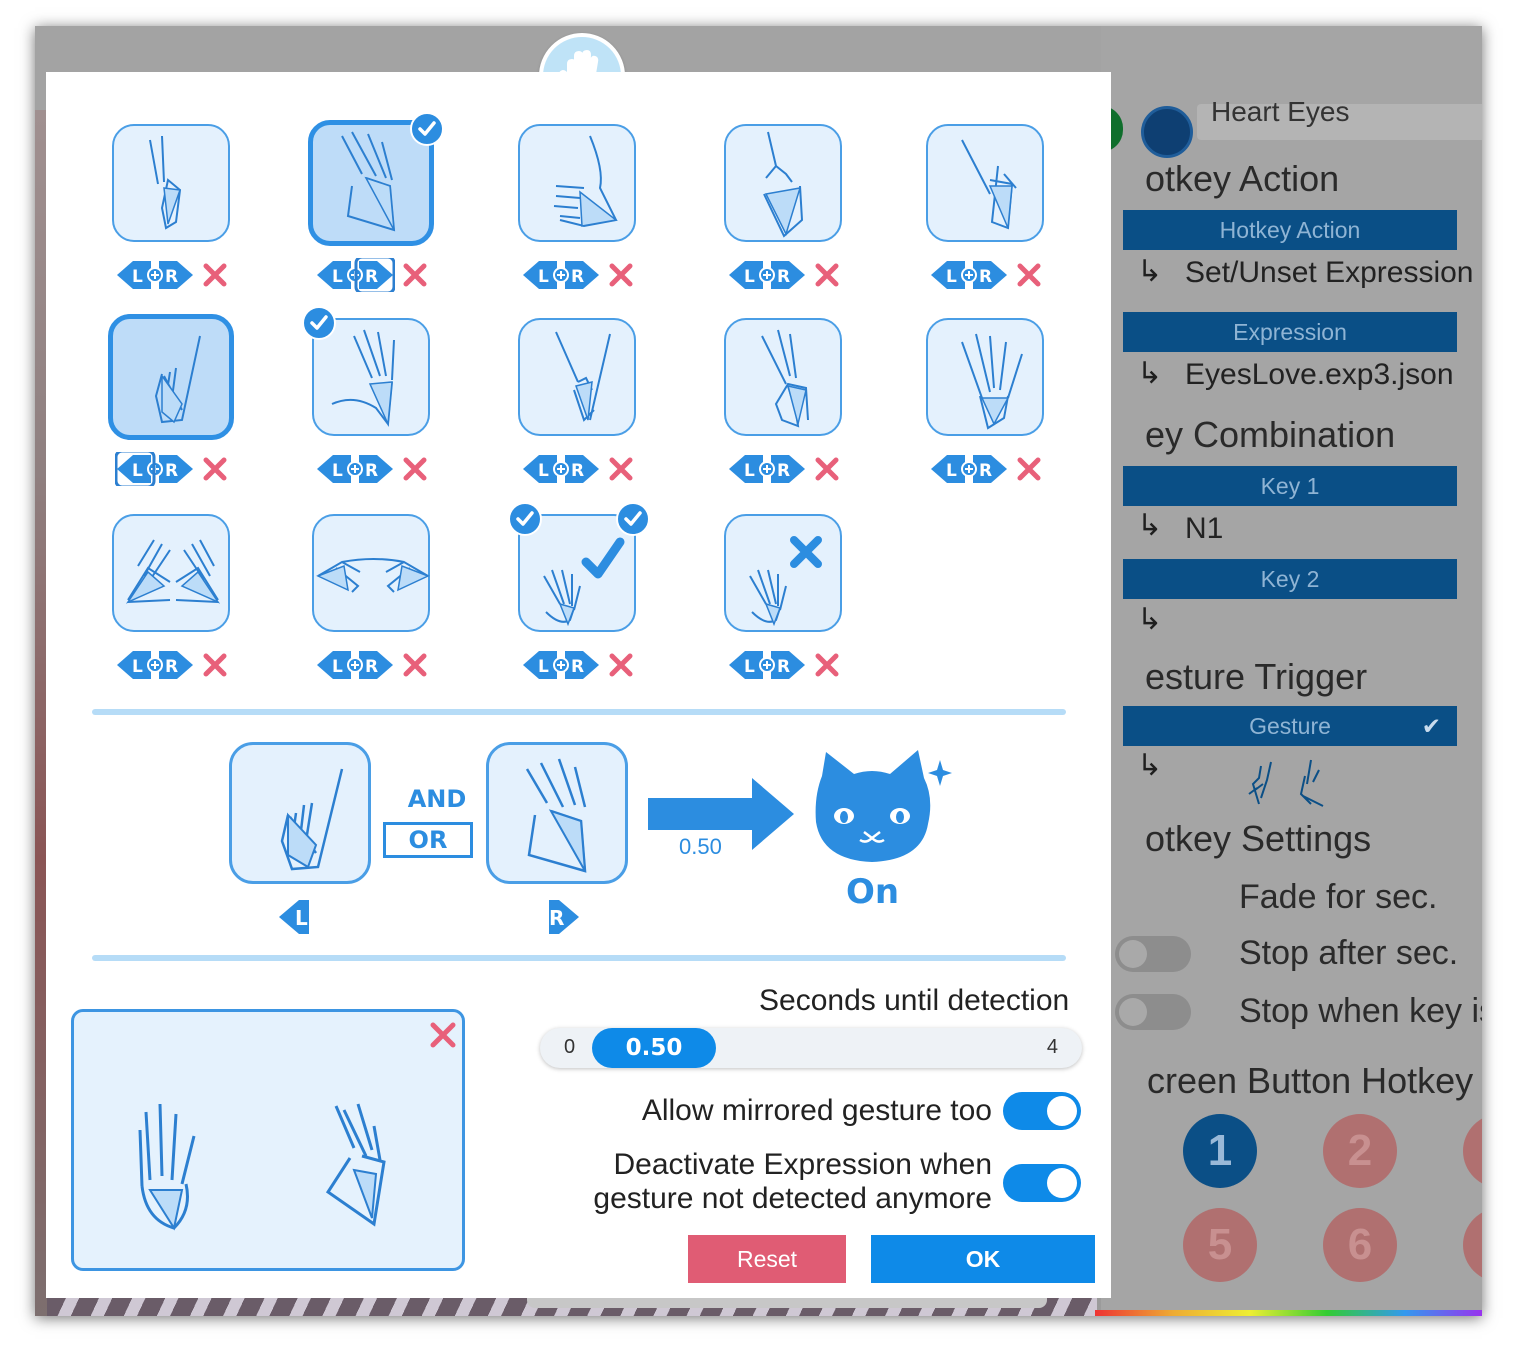 This screenshot has width=1538, height=1364. Describe the element at coordinates (1204, 528) in the screenshot. I see `key1-value: N1` at that location.